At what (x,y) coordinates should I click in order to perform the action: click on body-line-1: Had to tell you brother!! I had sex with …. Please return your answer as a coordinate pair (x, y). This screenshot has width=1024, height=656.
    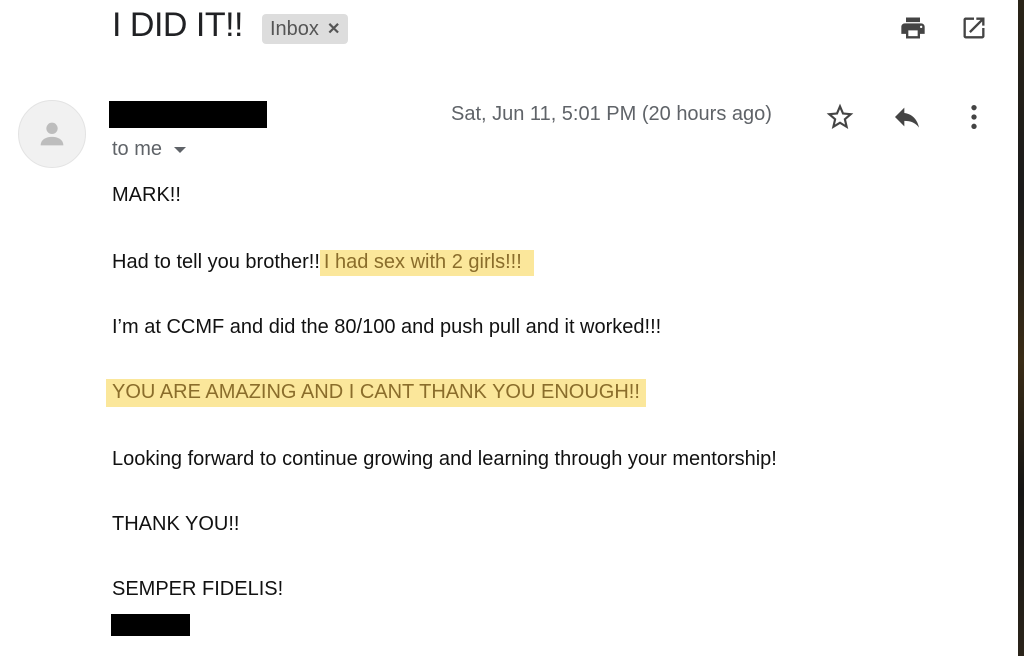
    Looking at the image, I should click on (323, 263).